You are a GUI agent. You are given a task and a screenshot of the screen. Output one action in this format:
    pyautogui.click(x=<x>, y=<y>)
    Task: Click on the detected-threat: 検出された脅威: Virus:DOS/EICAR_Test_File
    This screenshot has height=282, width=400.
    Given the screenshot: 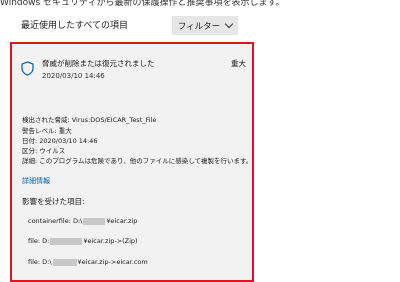 What is the action you would take?
    pyautogui.click(x=89, y=120)
    